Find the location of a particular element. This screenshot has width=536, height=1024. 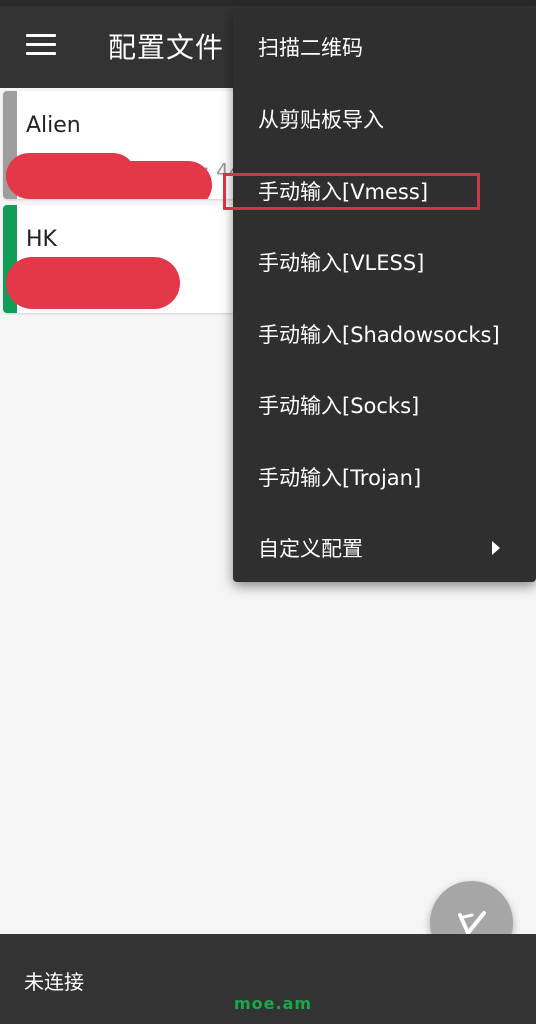

profile-name: HK is located at coordinates (41, 239).